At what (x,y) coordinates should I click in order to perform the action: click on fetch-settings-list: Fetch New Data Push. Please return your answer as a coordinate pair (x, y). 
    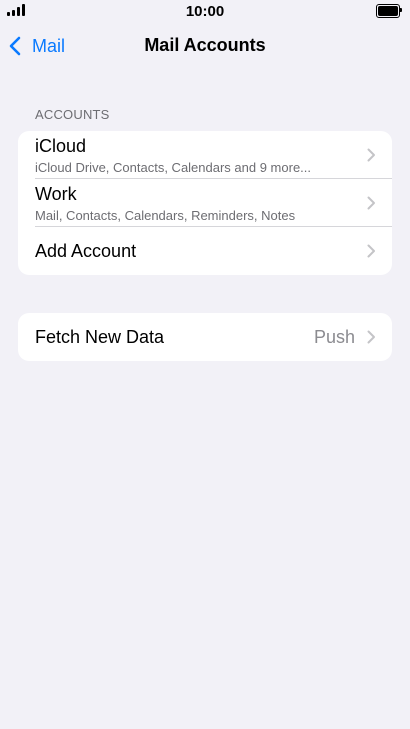
    Looking at the image, I should click on (205, 337).